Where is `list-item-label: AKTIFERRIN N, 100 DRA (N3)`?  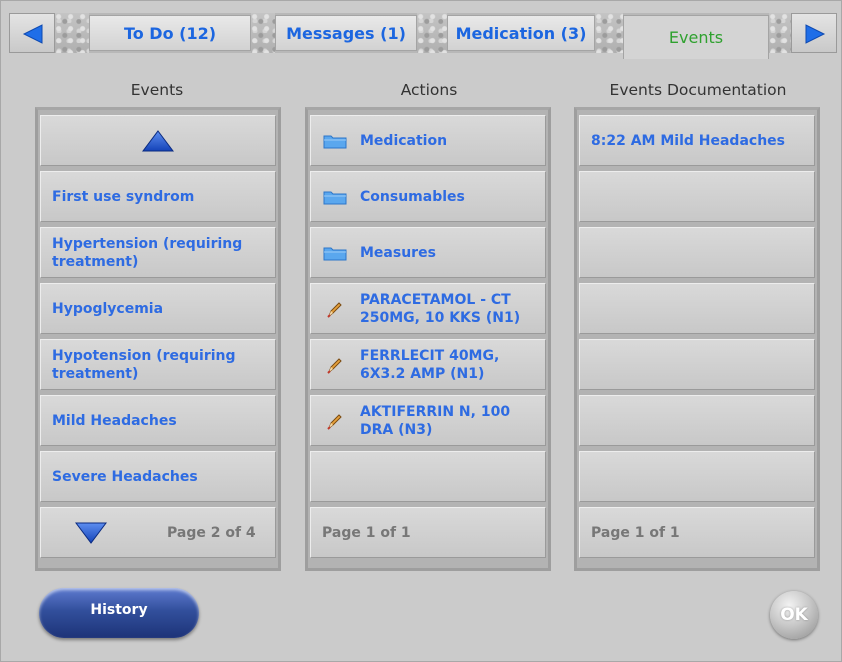
list-item-label: AKTIFERRIN N, 100 DRA (N3) is located at coordinates (435, 420).